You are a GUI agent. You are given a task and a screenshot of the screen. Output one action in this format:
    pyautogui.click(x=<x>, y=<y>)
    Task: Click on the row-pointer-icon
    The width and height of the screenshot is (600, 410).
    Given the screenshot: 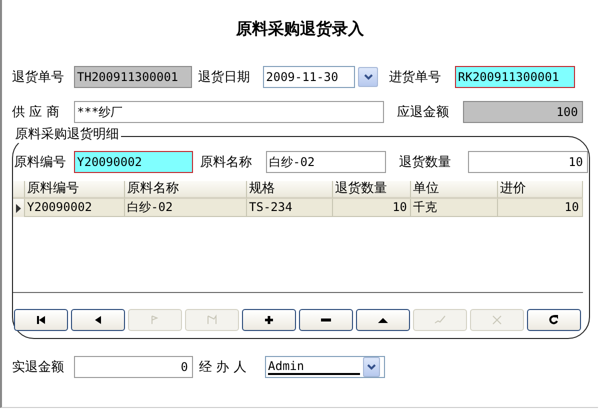 What is the action you would take?
    pyautogui.click(x=18, y=208)
    